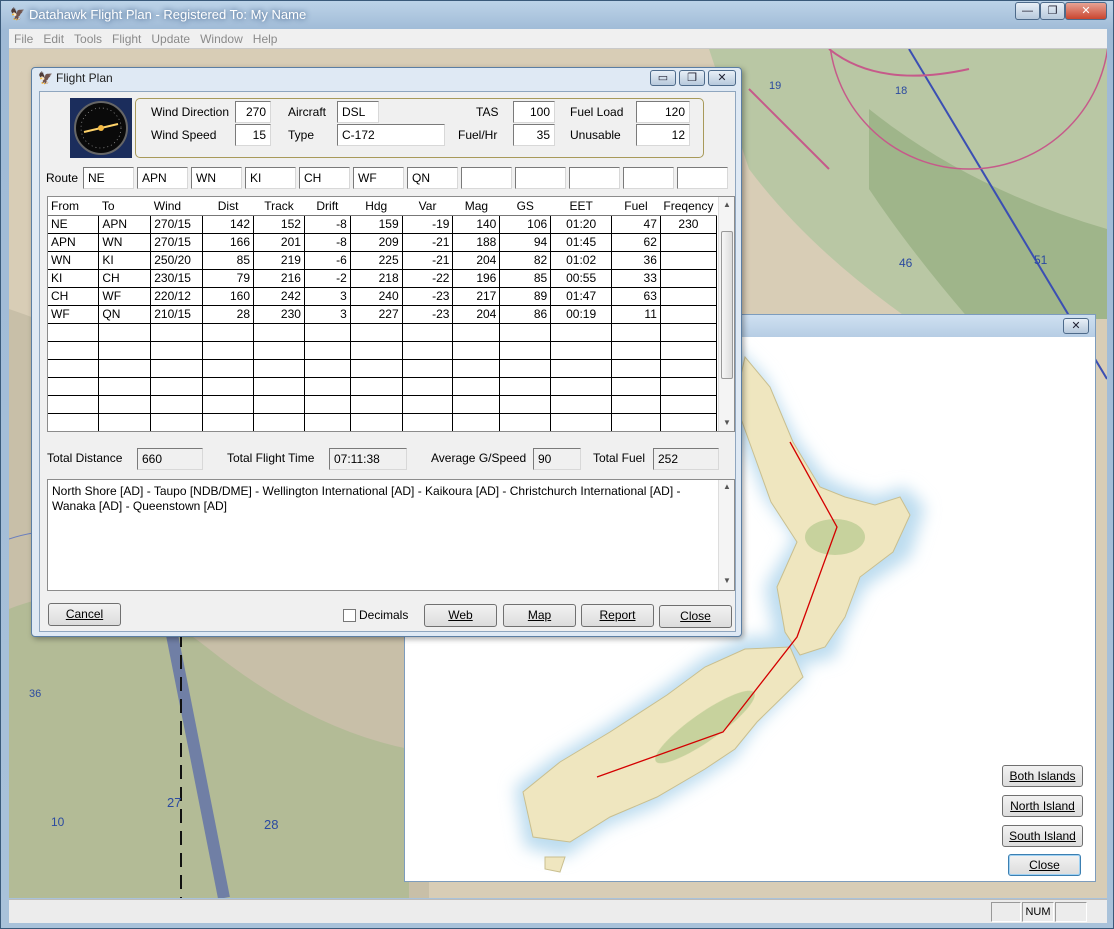 The width and height of the screenshot is (1114, 929). I want to click on table-cell: 62, so click(636, 242).